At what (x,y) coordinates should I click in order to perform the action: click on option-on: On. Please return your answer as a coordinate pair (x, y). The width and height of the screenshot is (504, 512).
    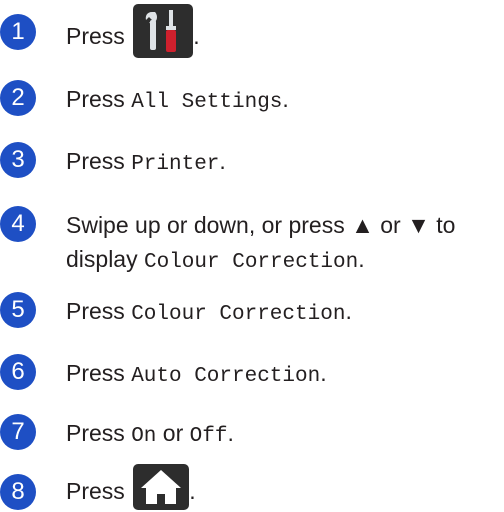
    Looking at the image, I should click on (143, 436).